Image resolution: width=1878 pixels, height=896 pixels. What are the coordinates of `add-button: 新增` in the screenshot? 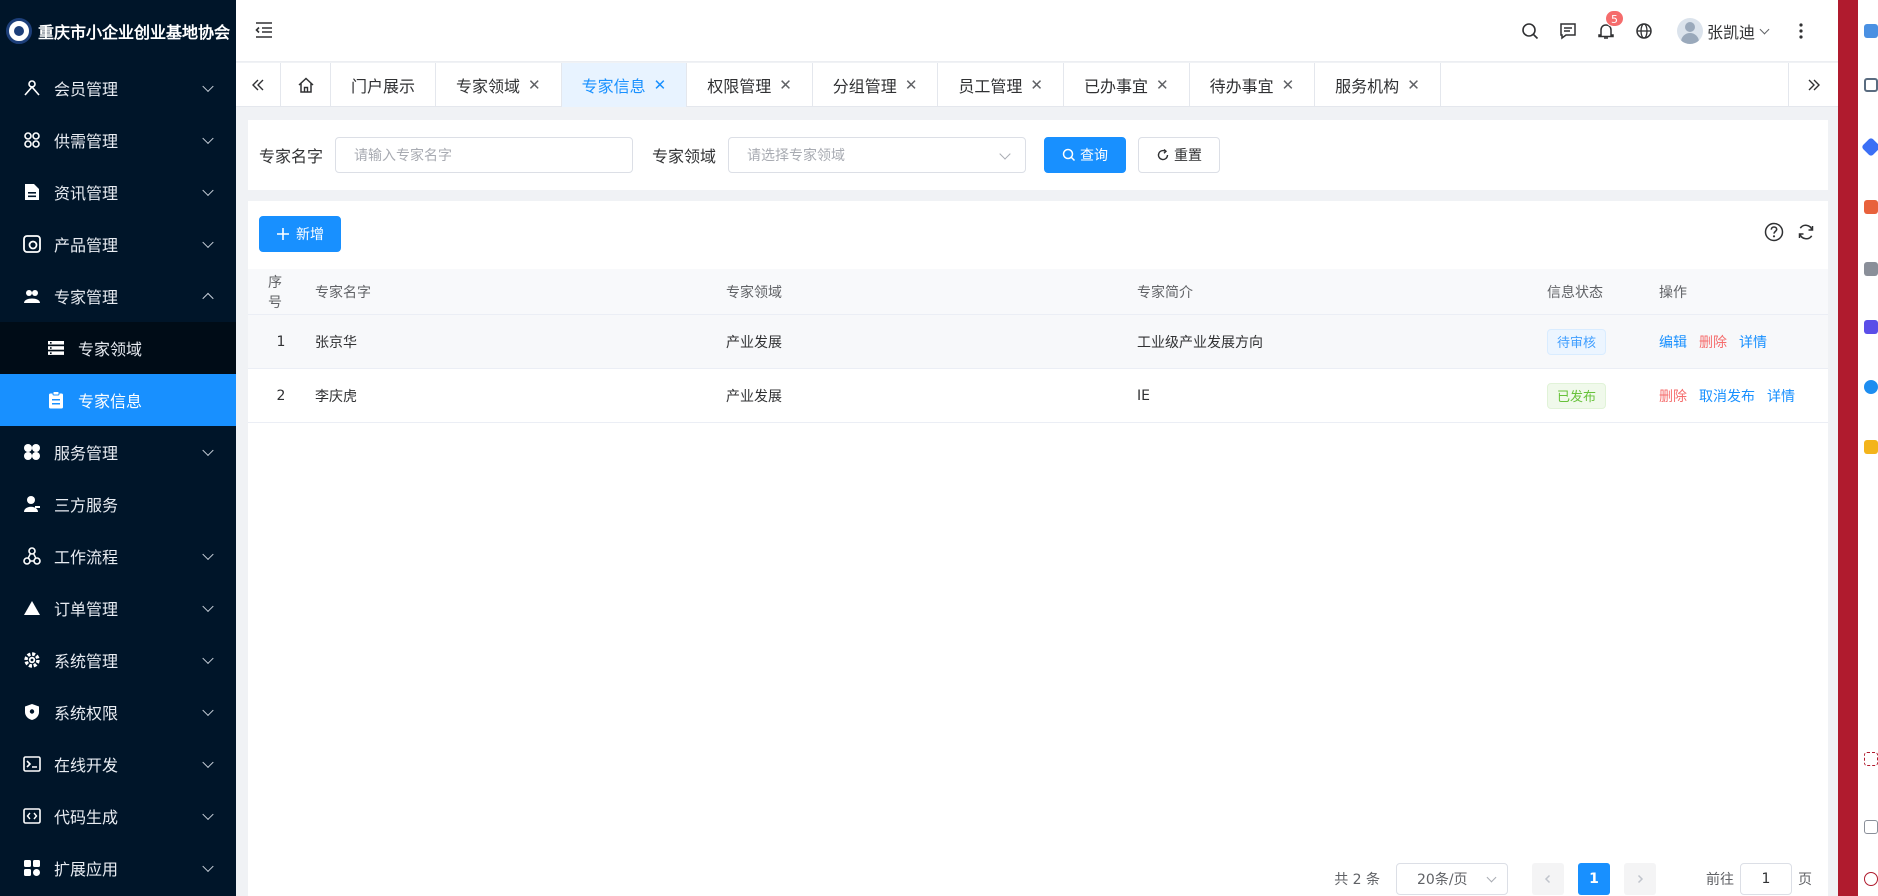 It's located at (300, 234).